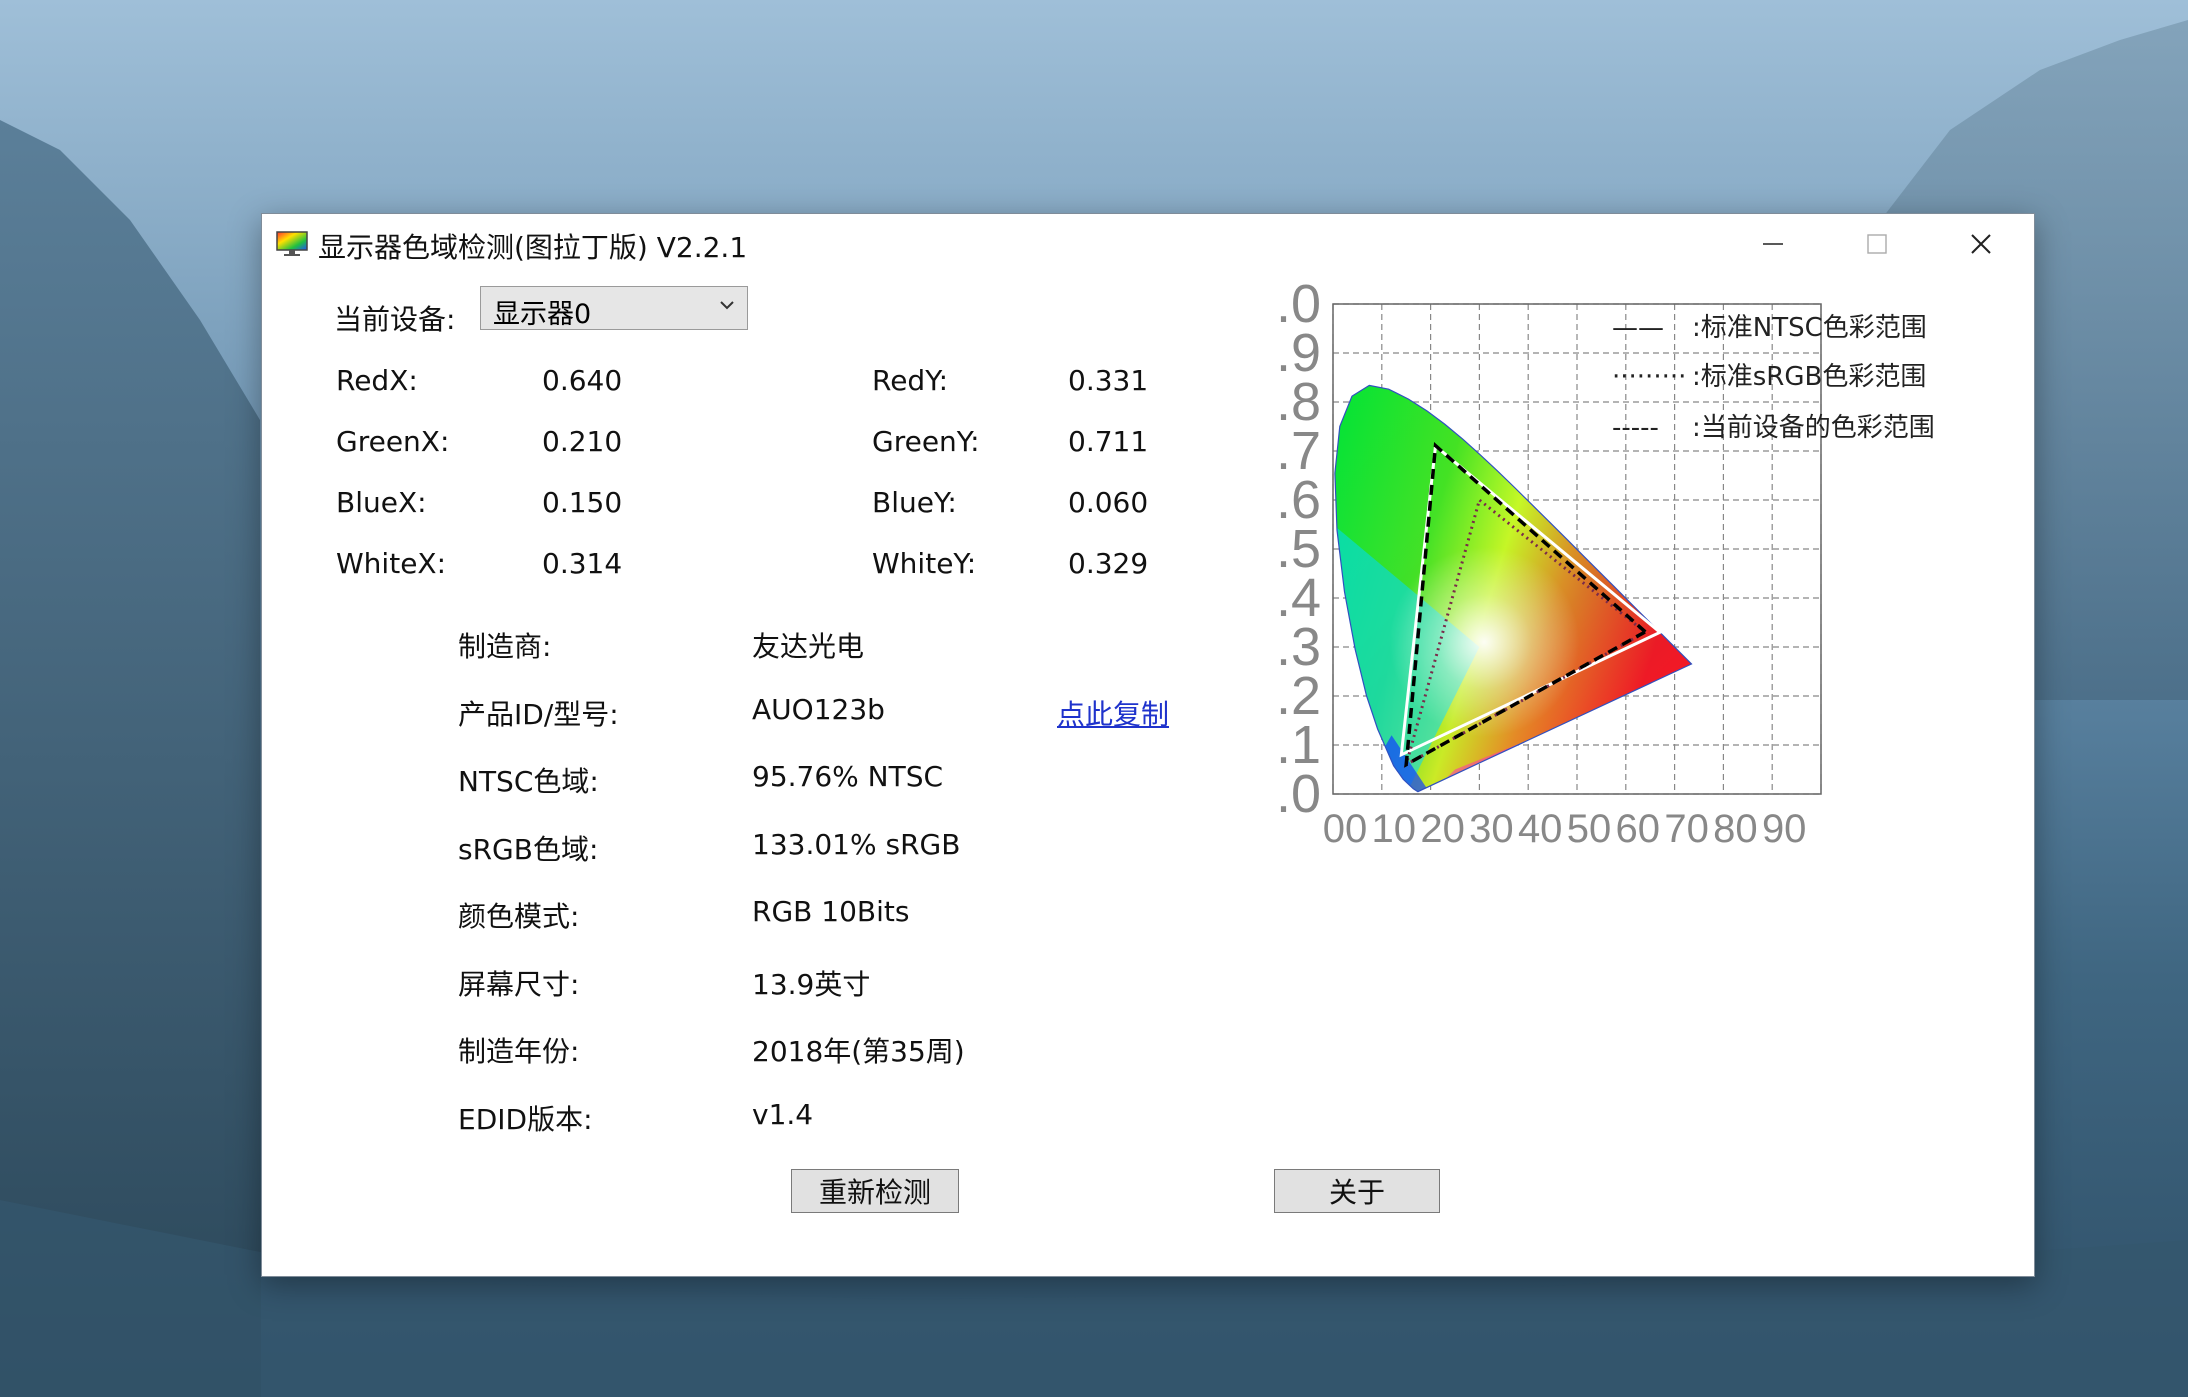  Describe the element at coordinates (1540, 829) in the screenshot. I see `x-tick-label: 40` at that location.